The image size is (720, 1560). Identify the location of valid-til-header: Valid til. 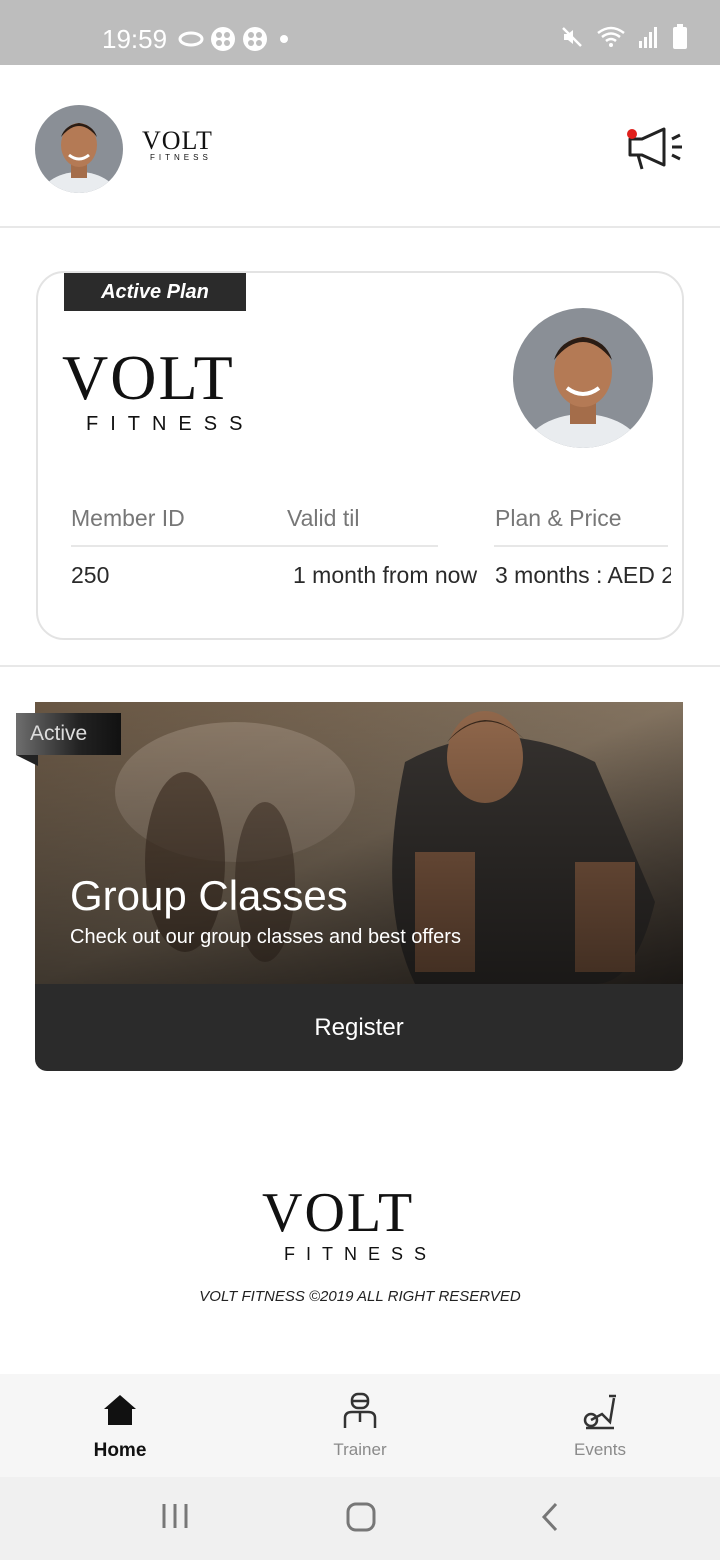
(323, 518).